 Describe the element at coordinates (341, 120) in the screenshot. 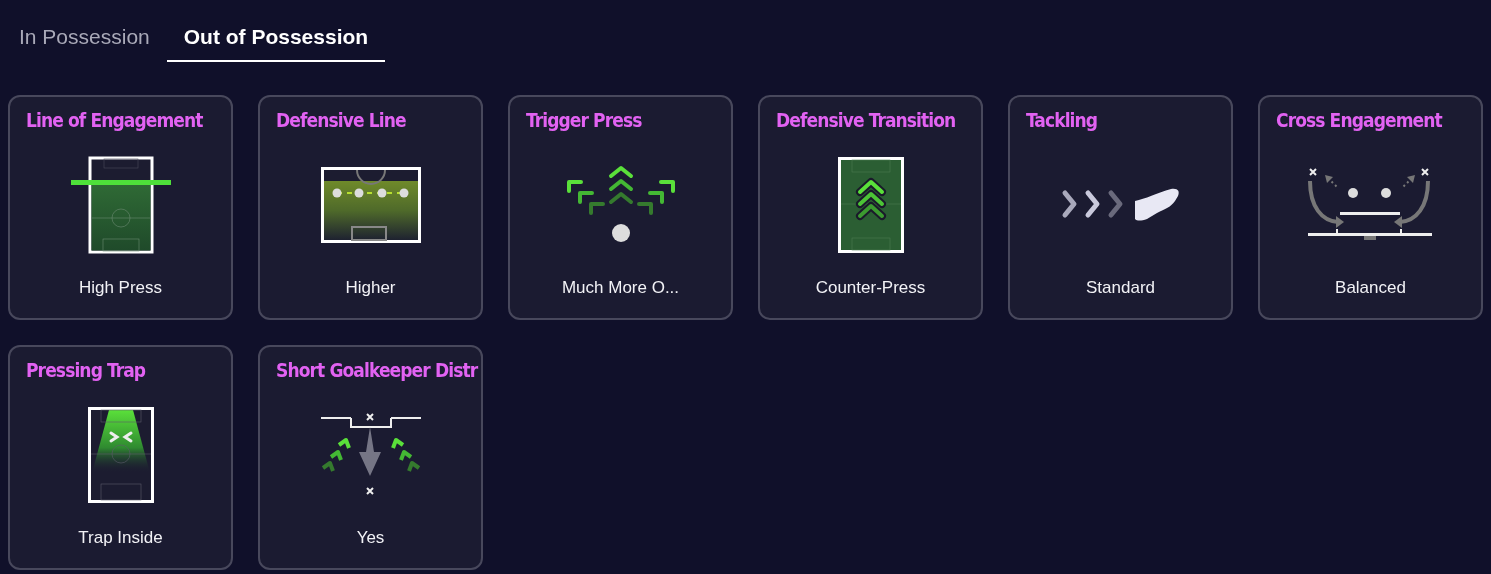

I see `card-title: Defensive Line` at that location.